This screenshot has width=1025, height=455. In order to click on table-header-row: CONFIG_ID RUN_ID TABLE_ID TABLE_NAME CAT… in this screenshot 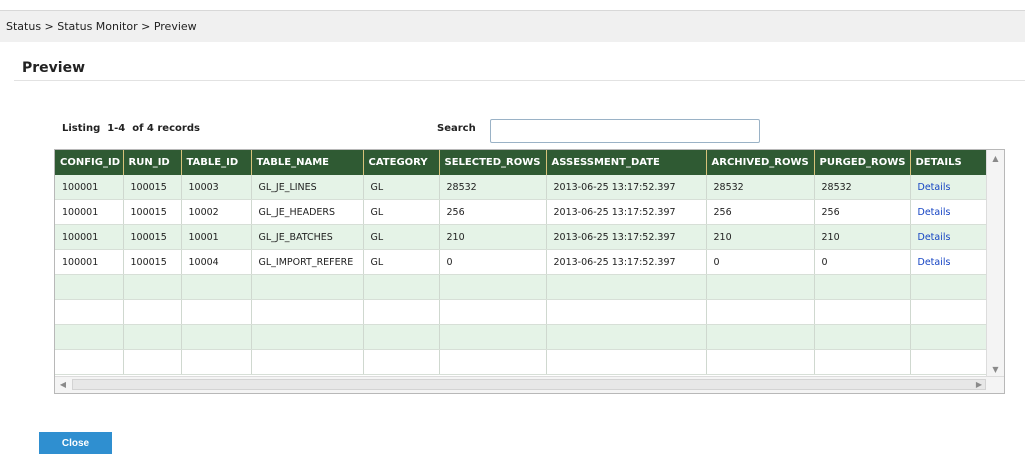, I will do `click(529, 162)`.